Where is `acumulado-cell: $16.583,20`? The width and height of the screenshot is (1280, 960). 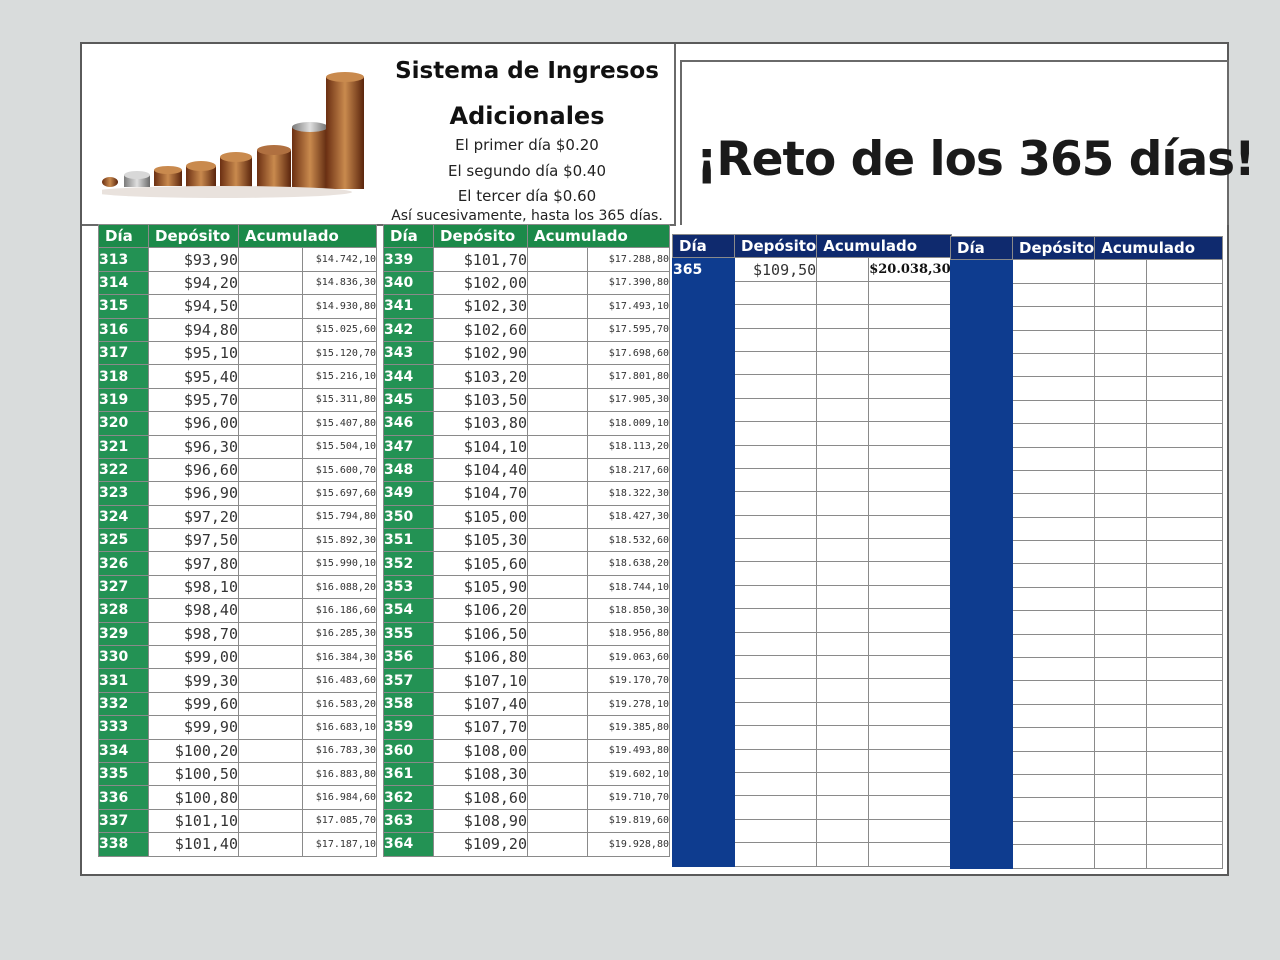
acumulado-cell: $16.583,20 is located at coordinates (339, 704).